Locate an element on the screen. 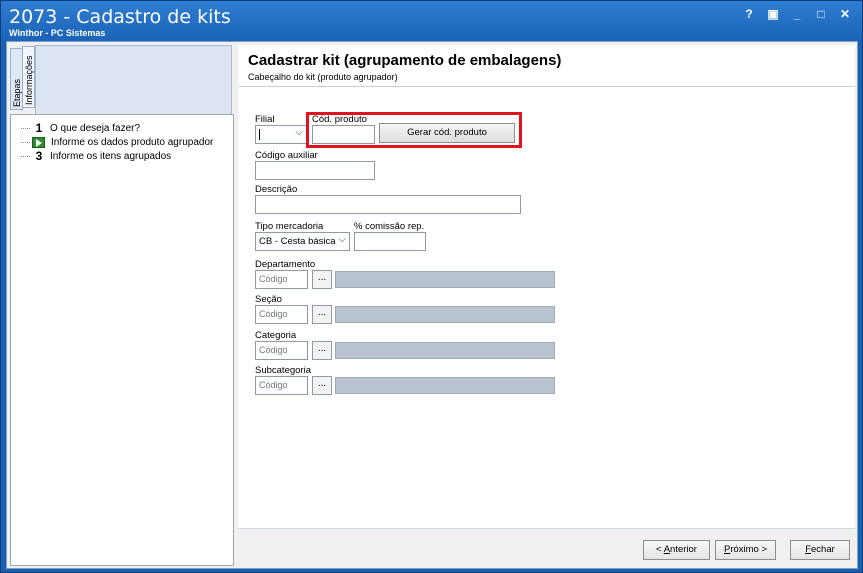 Image resolution: width=863 pixels, height=573 pixels. tab-informacoes: Informações is located at coordinates (28, 77).